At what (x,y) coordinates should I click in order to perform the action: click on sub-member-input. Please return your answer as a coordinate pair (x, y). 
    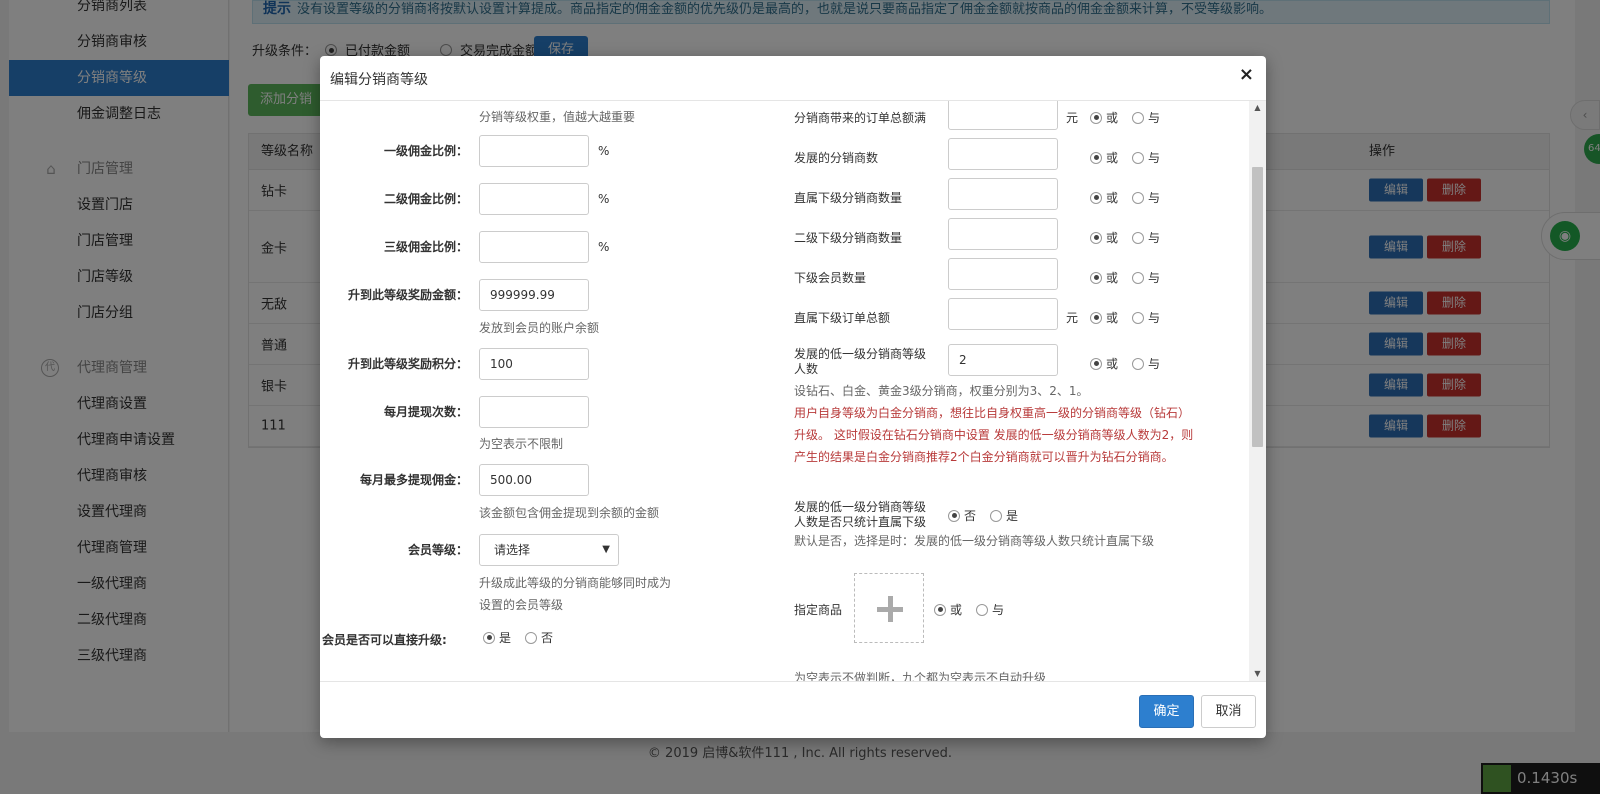
    Looking at the image, I should click on (1003, 274).